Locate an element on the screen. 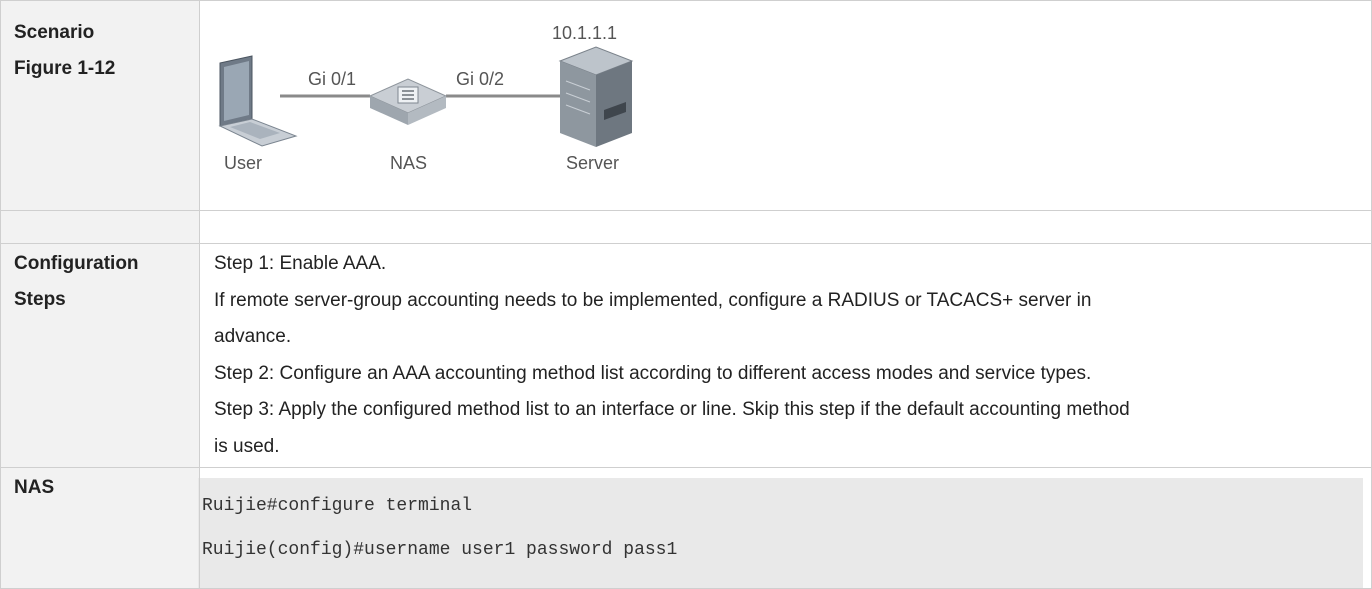 This screenshot has width=1372, height=589. steps-label-cell: Configuration Steps is located at coordinates (100, 355).